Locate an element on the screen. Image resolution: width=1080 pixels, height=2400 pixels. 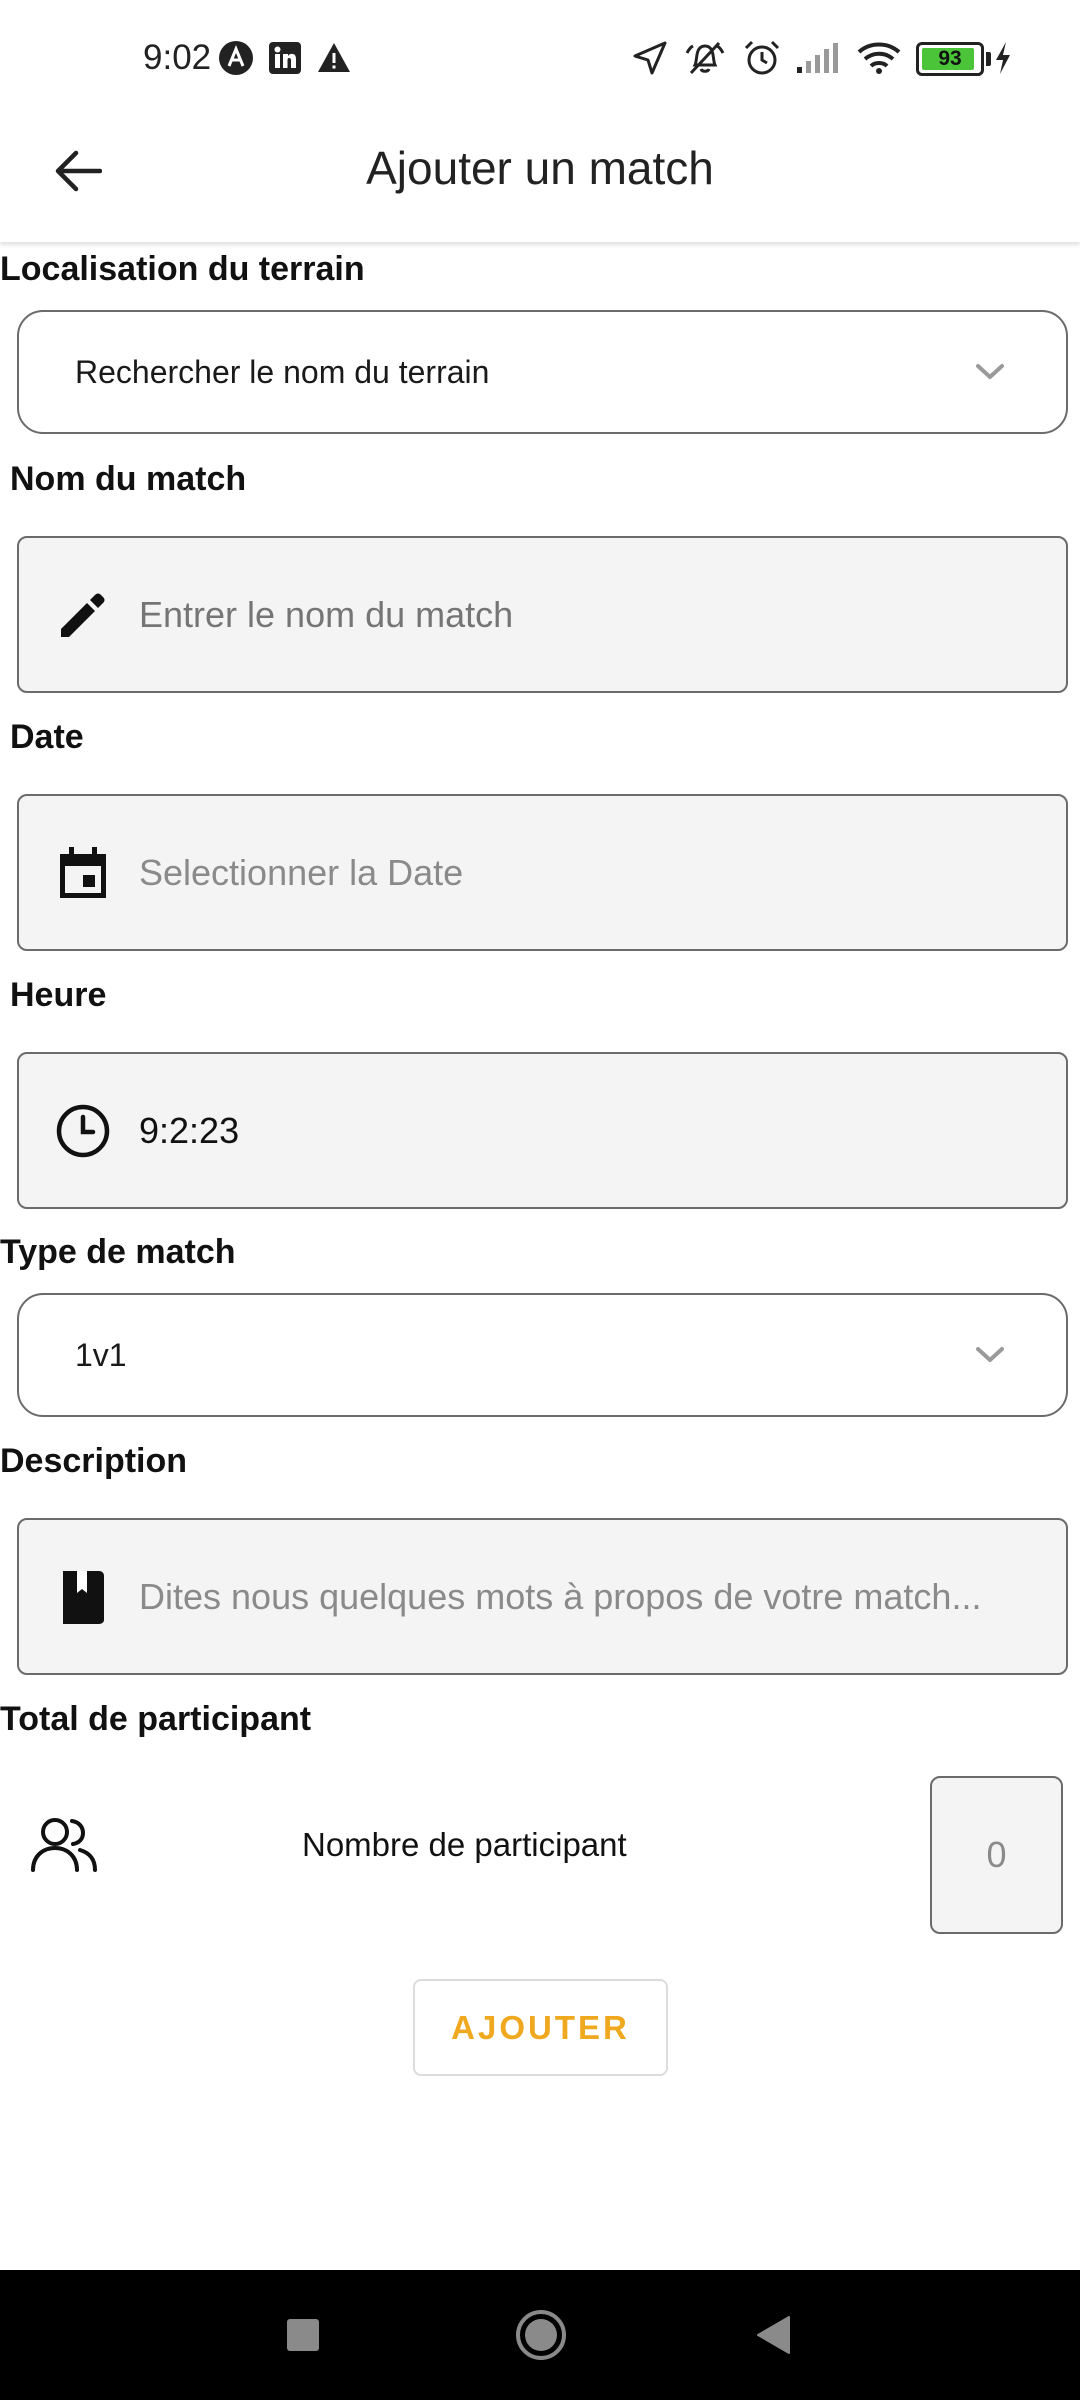
home-button is located at coordinates (541, 2337).